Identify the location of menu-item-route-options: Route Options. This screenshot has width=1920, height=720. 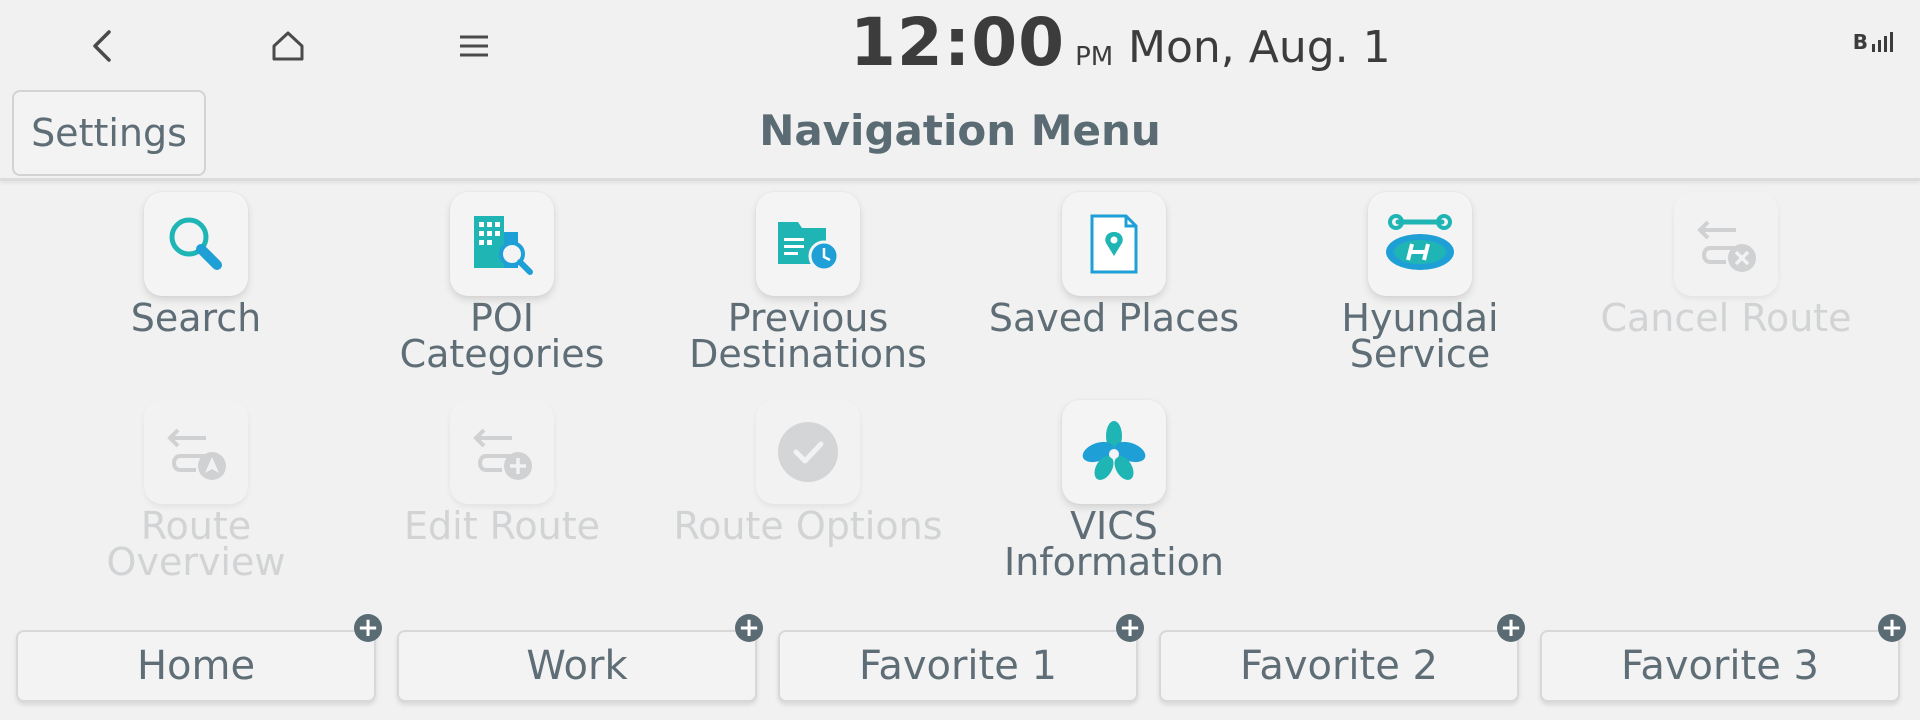
(808, 474).